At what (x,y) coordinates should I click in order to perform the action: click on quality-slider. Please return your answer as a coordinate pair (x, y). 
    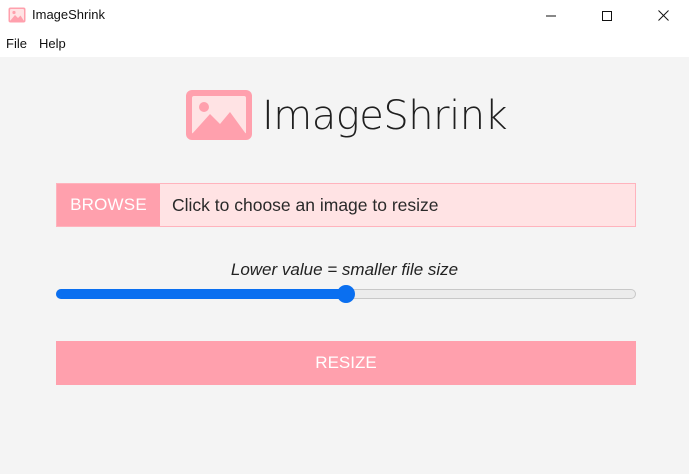
    Looking at the image, I should click on (346, 294).